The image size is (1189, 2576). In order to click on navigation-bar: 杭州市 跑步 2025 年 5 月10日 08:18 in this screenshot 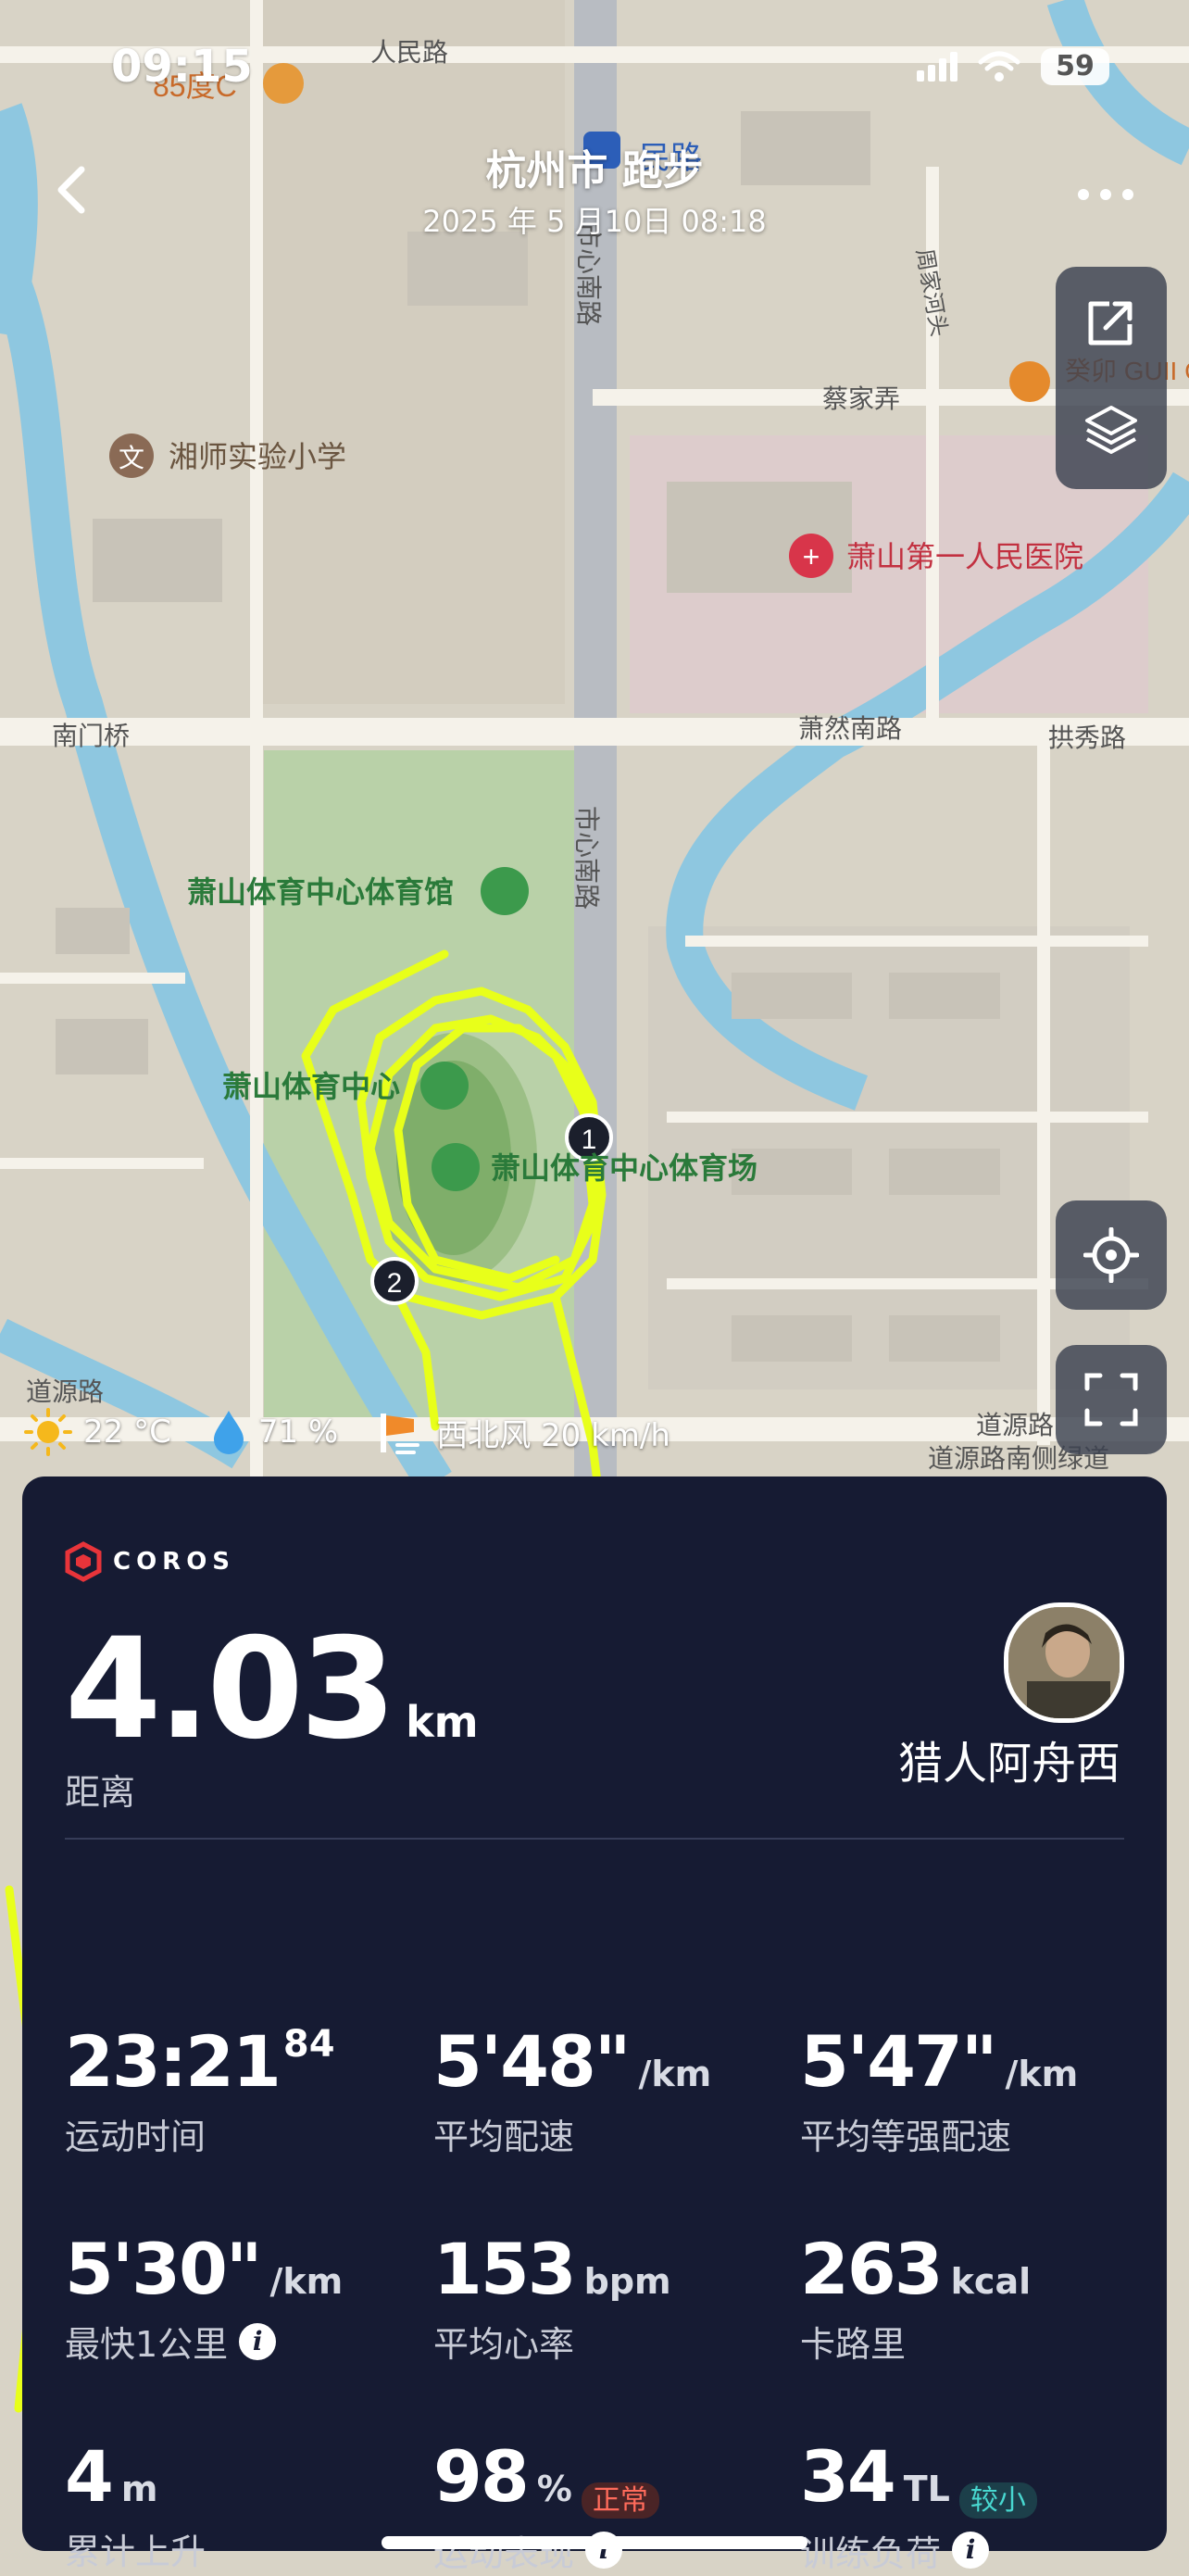, I will do `click(594, 180)`.